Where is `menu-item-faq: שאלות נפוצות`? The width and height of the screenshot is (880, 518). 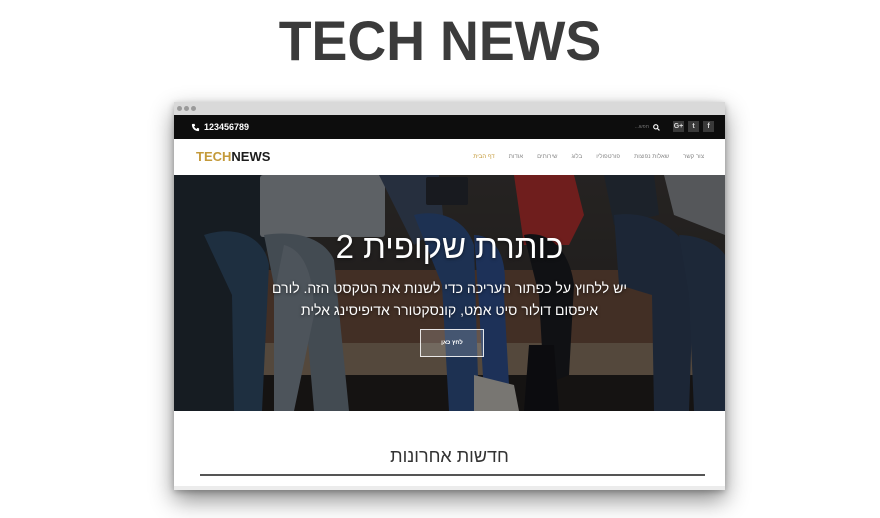
menu-item-faq: שאלות נפוצות is located at coordinates (651, 157).